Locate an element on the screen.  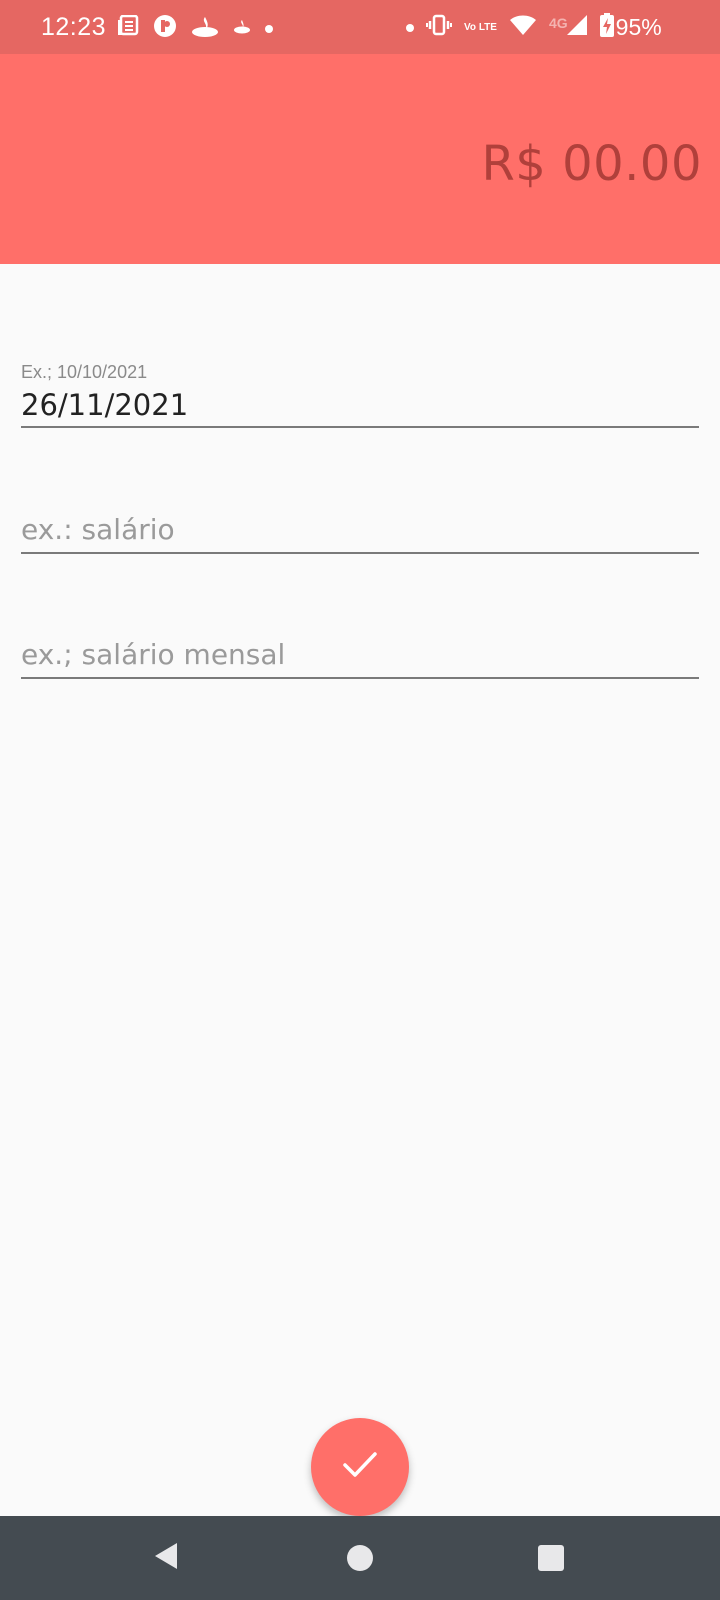
app-r-icon is located at coordinates (165, 28).